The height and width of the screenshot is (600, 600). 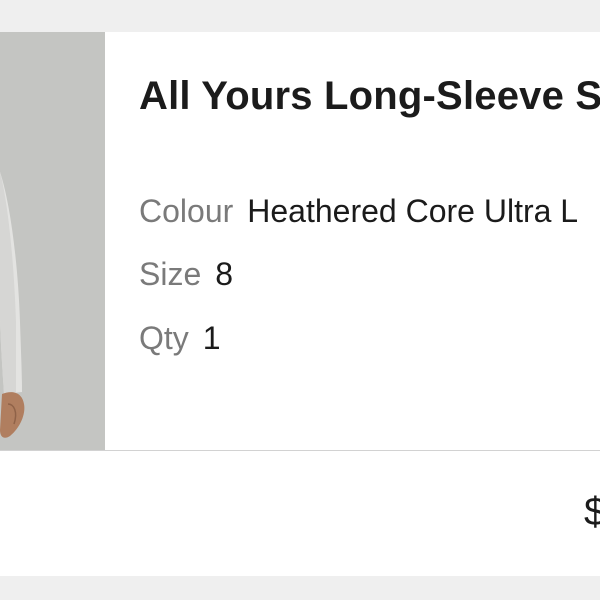 I want to click on size-attribute: Size 8, so click(x=186, y=274).